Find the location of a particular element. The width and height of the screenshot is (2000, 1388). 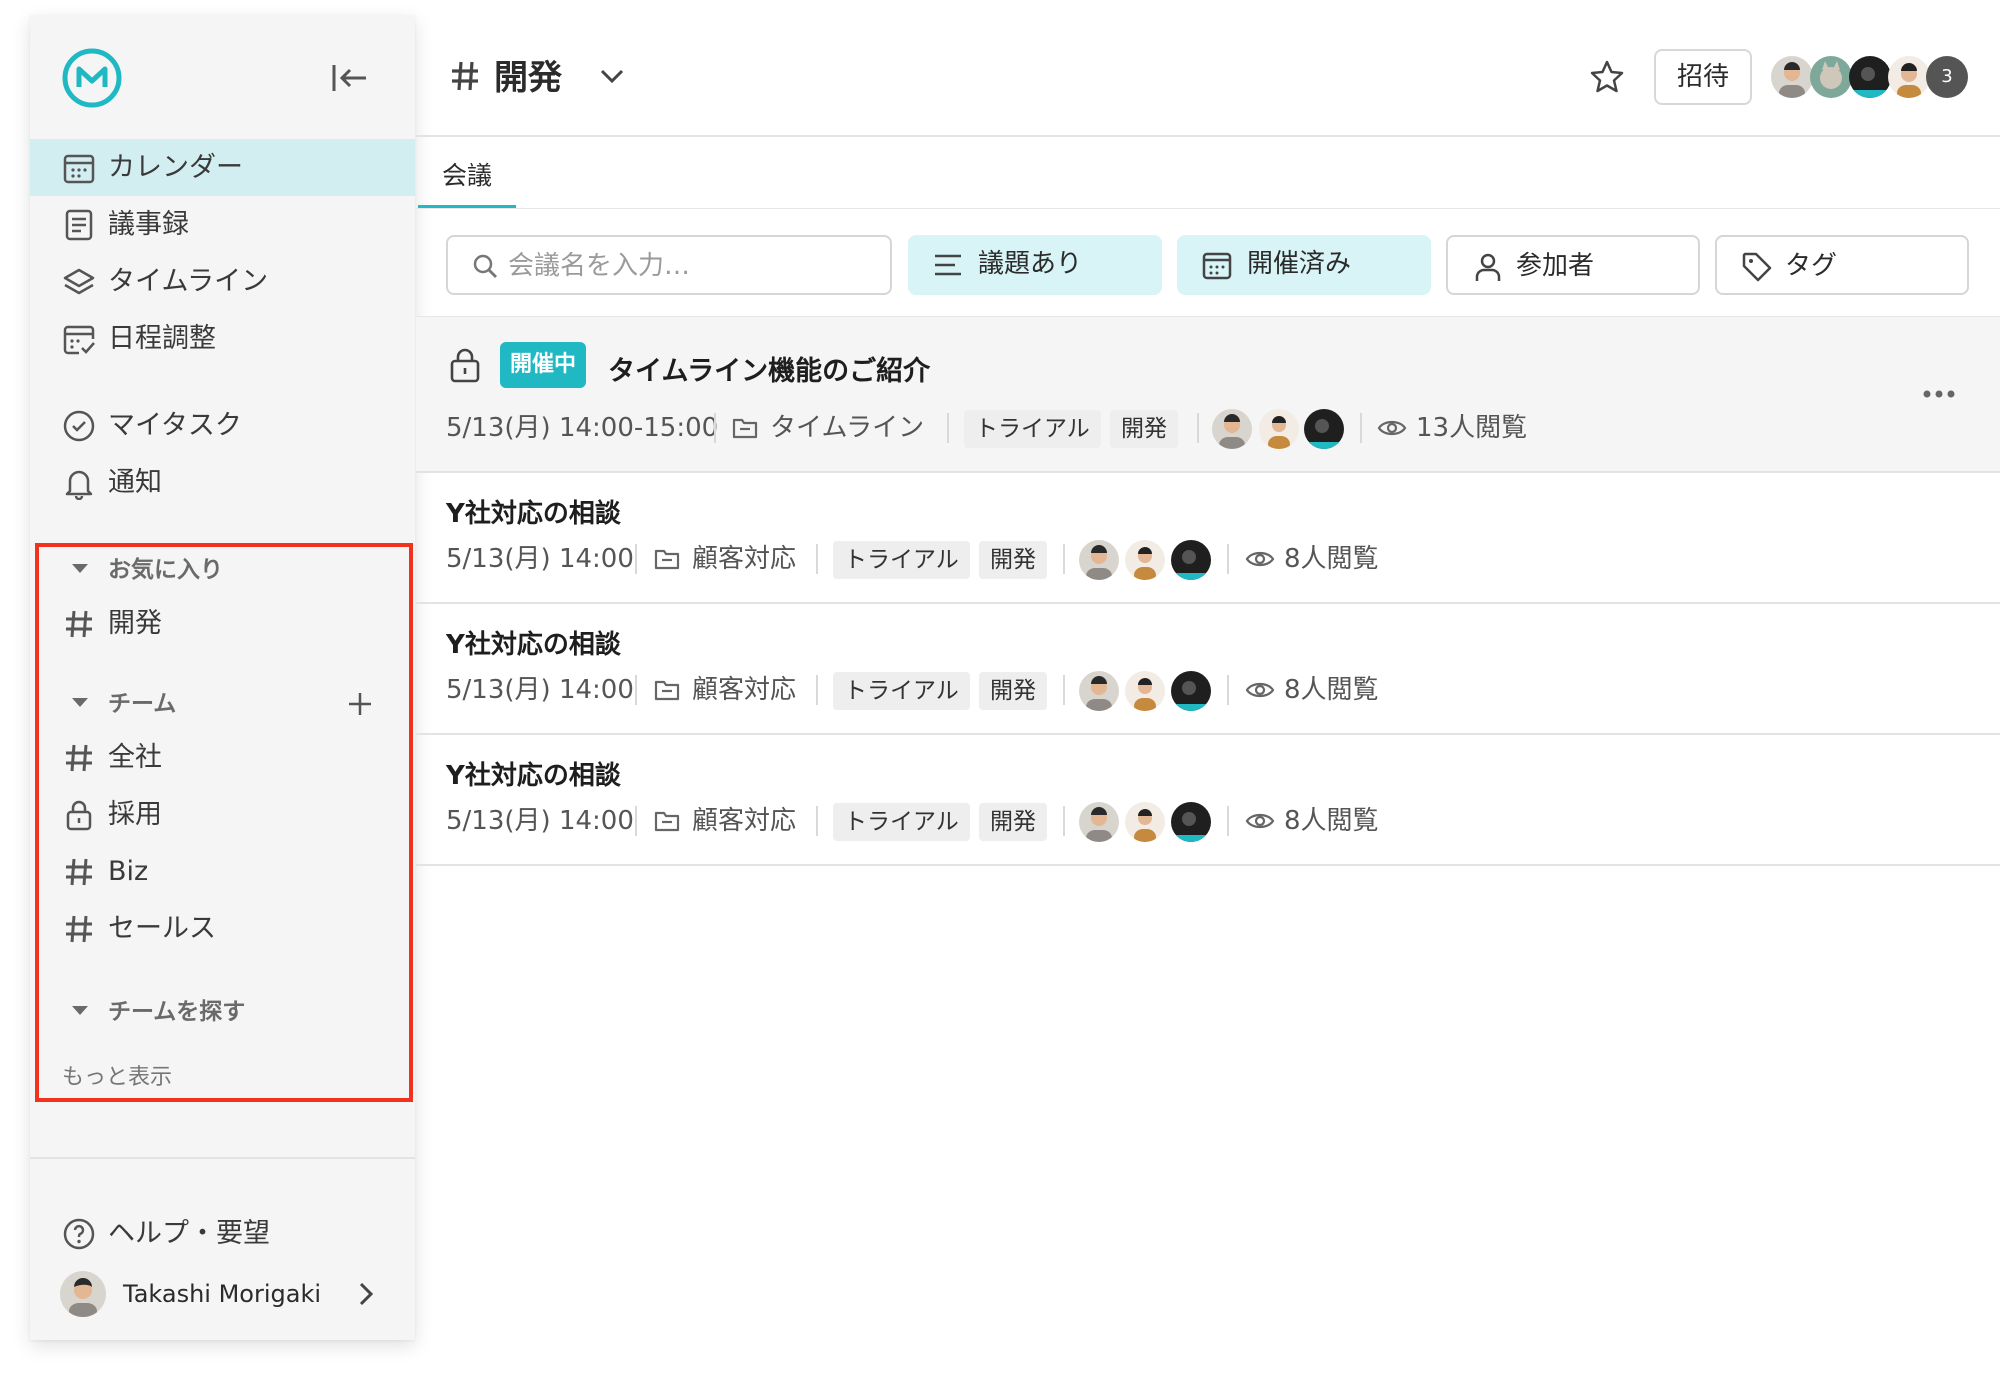

sidebar-item-minutes: 議事録 is located at coordinates (222, 224).